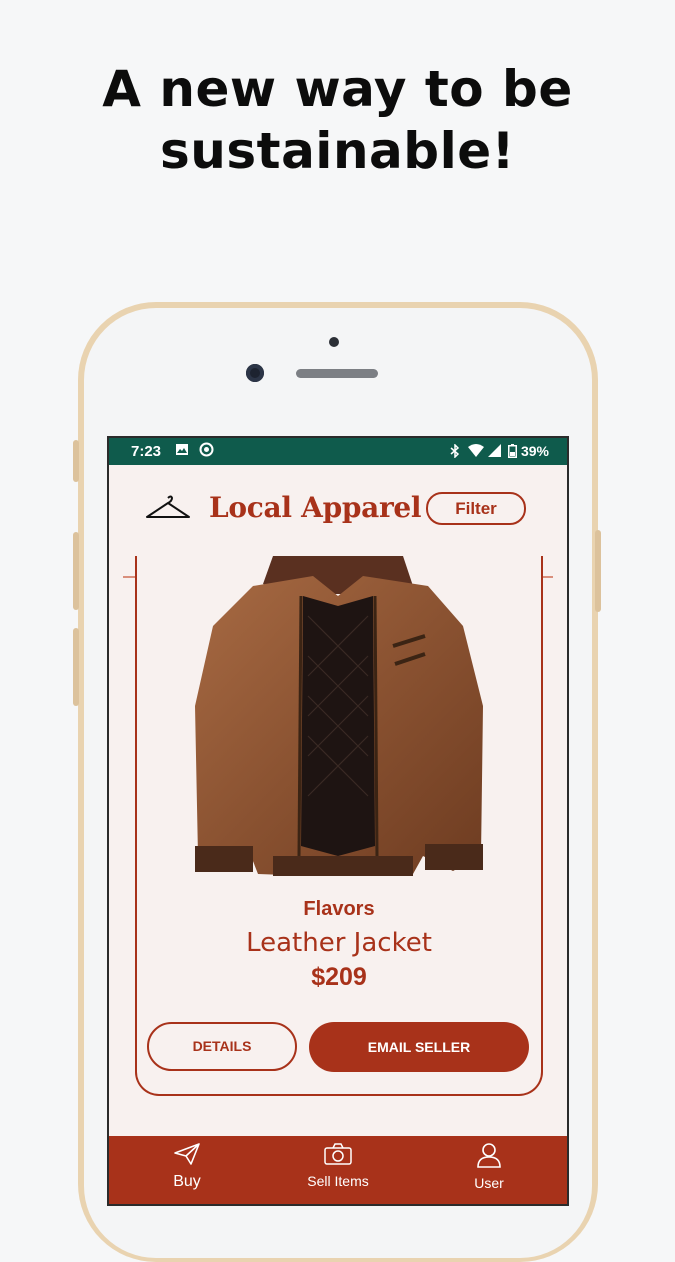 This screenshot has width=675, height=1262. I want to click on product-price: $209, so click(339, 977).